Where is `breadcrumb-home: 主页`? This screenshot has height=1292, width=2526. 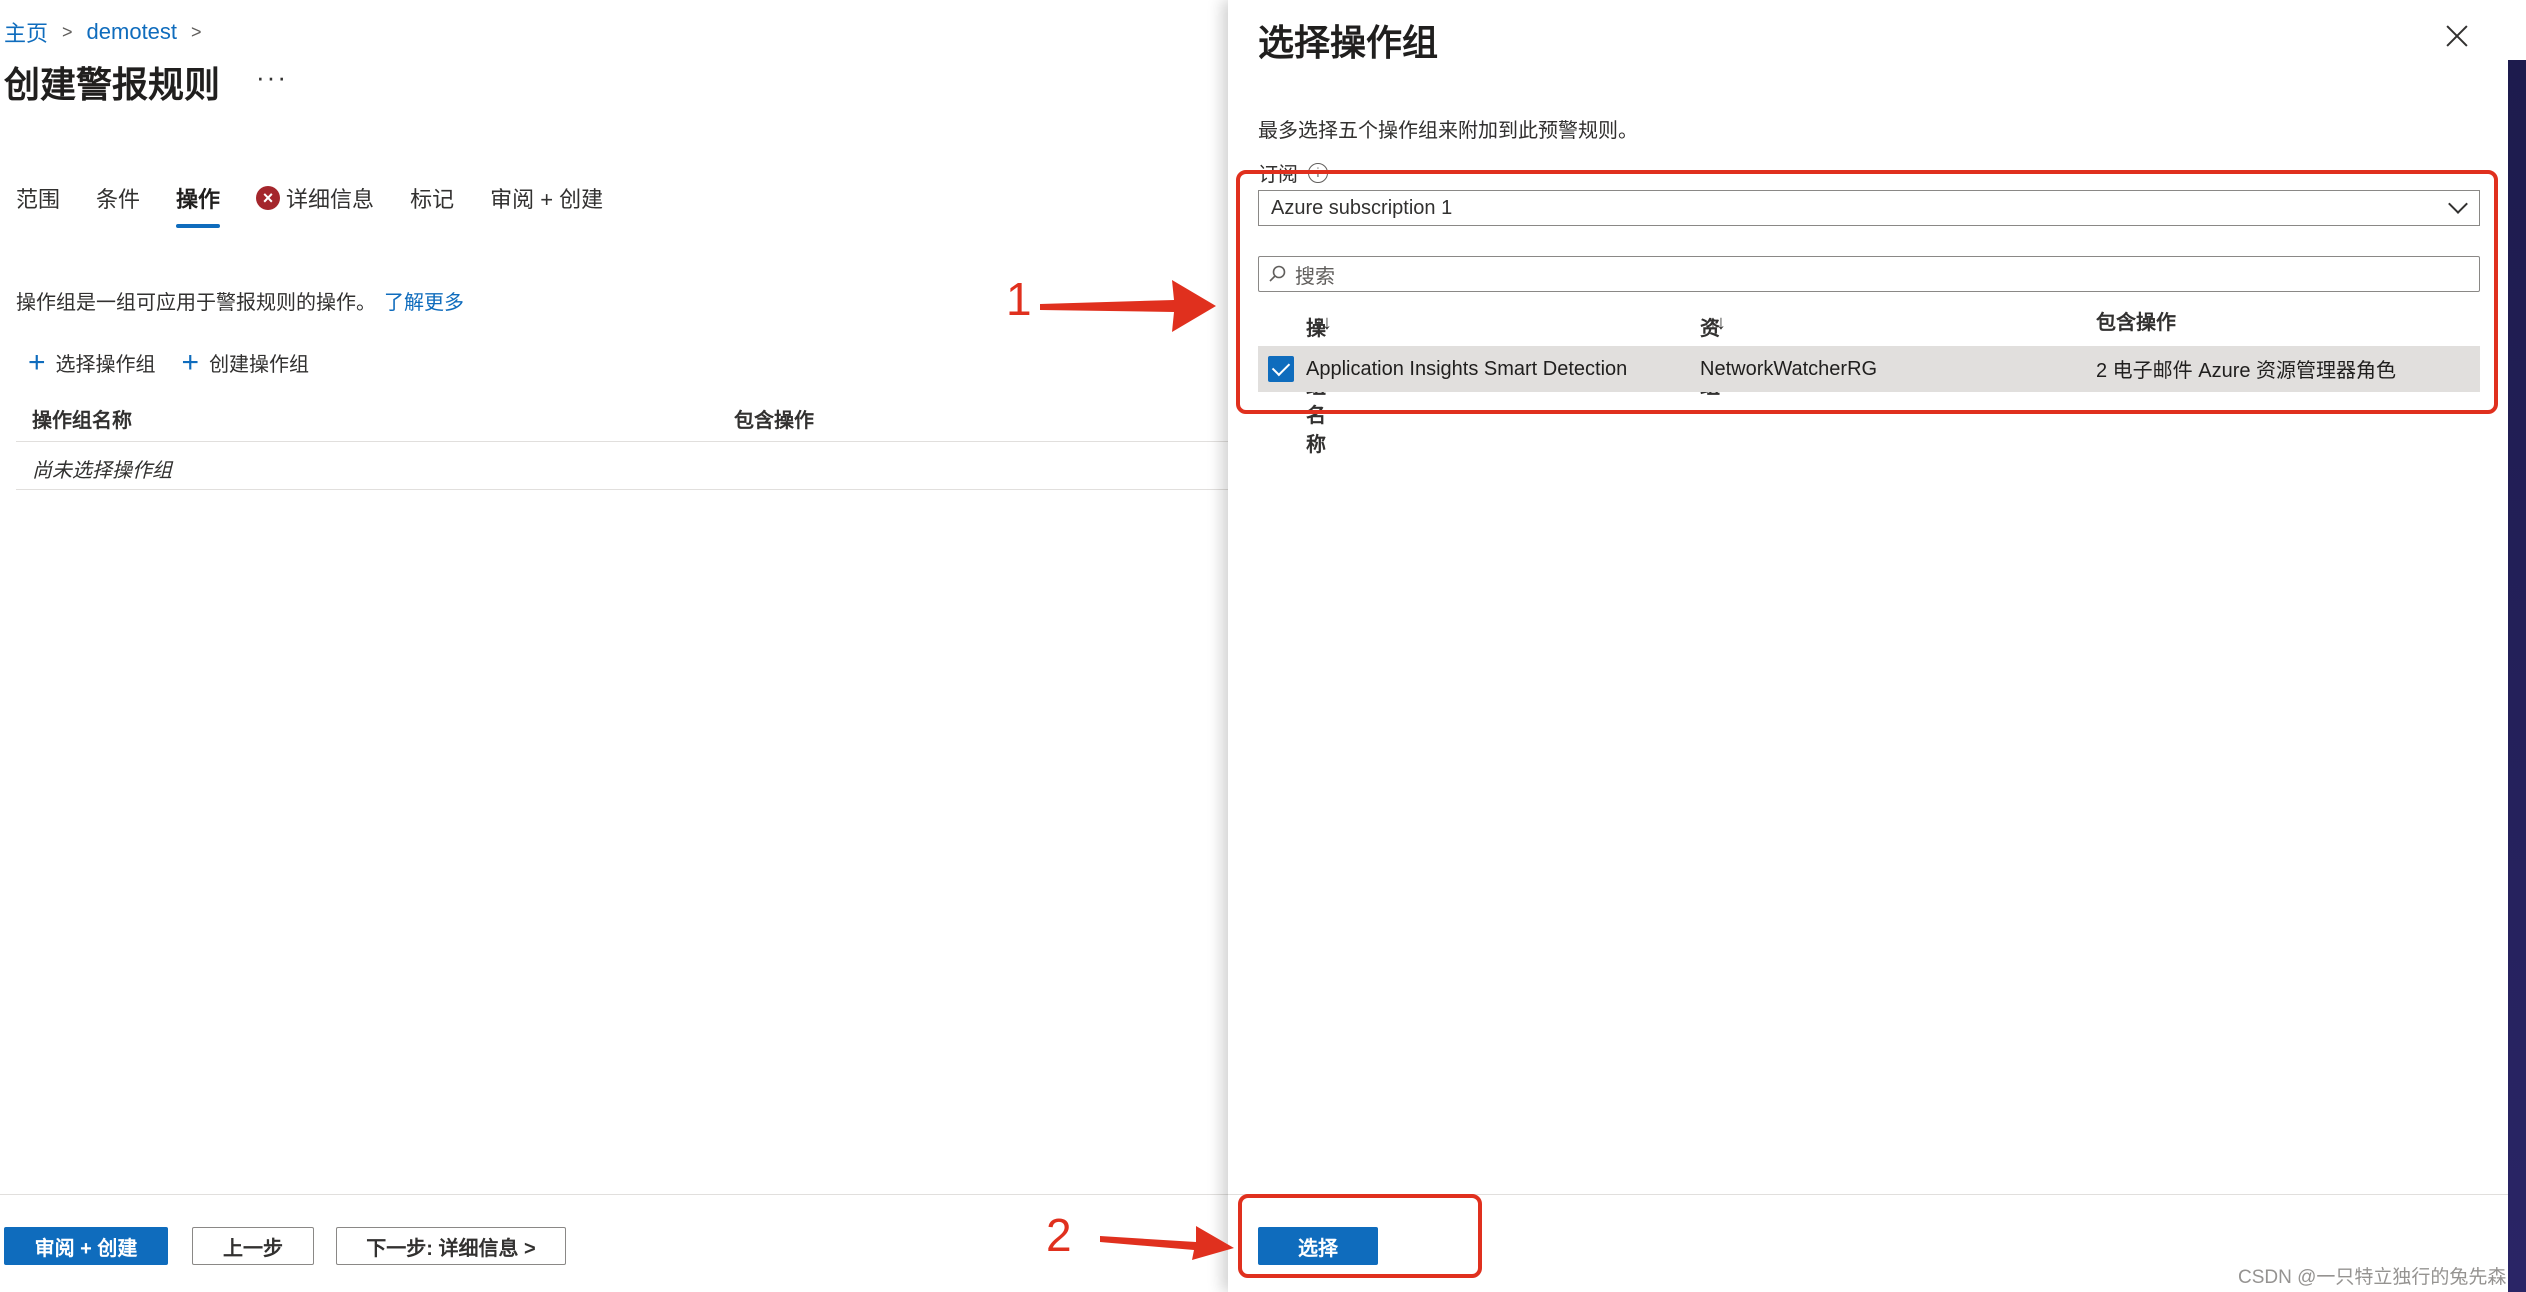
breadcrumb-home: 主页 is located at coordinates (26, 32).